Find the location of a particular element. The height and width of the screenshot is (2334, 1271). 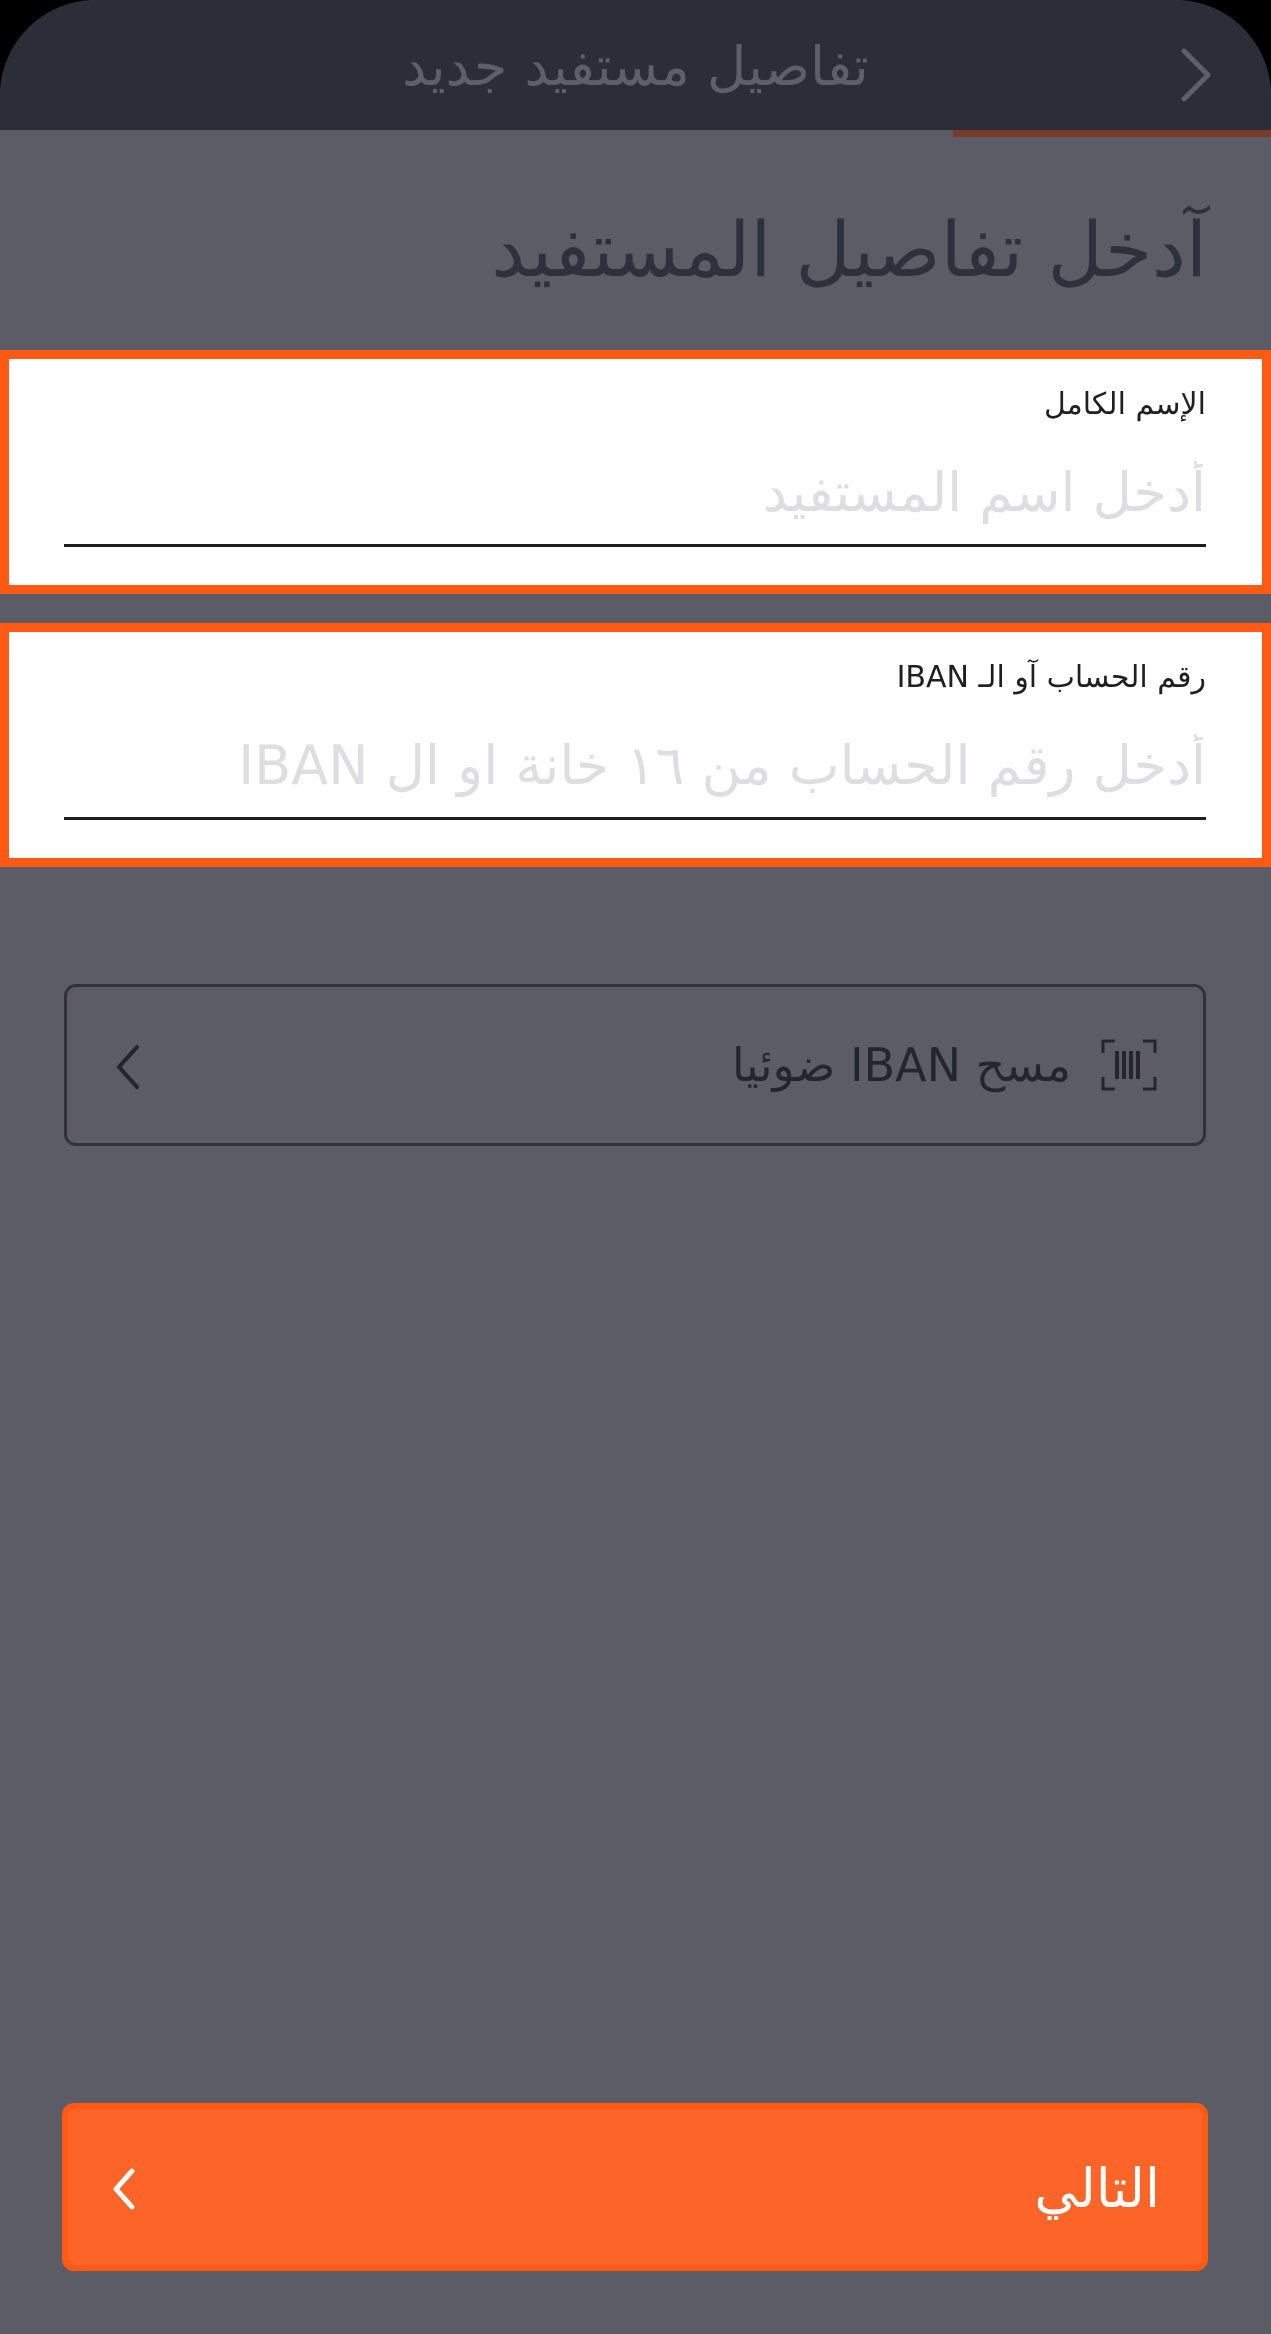

page-title: آدخل تفاصيل المستفيد is located at coordinates (849, 249).